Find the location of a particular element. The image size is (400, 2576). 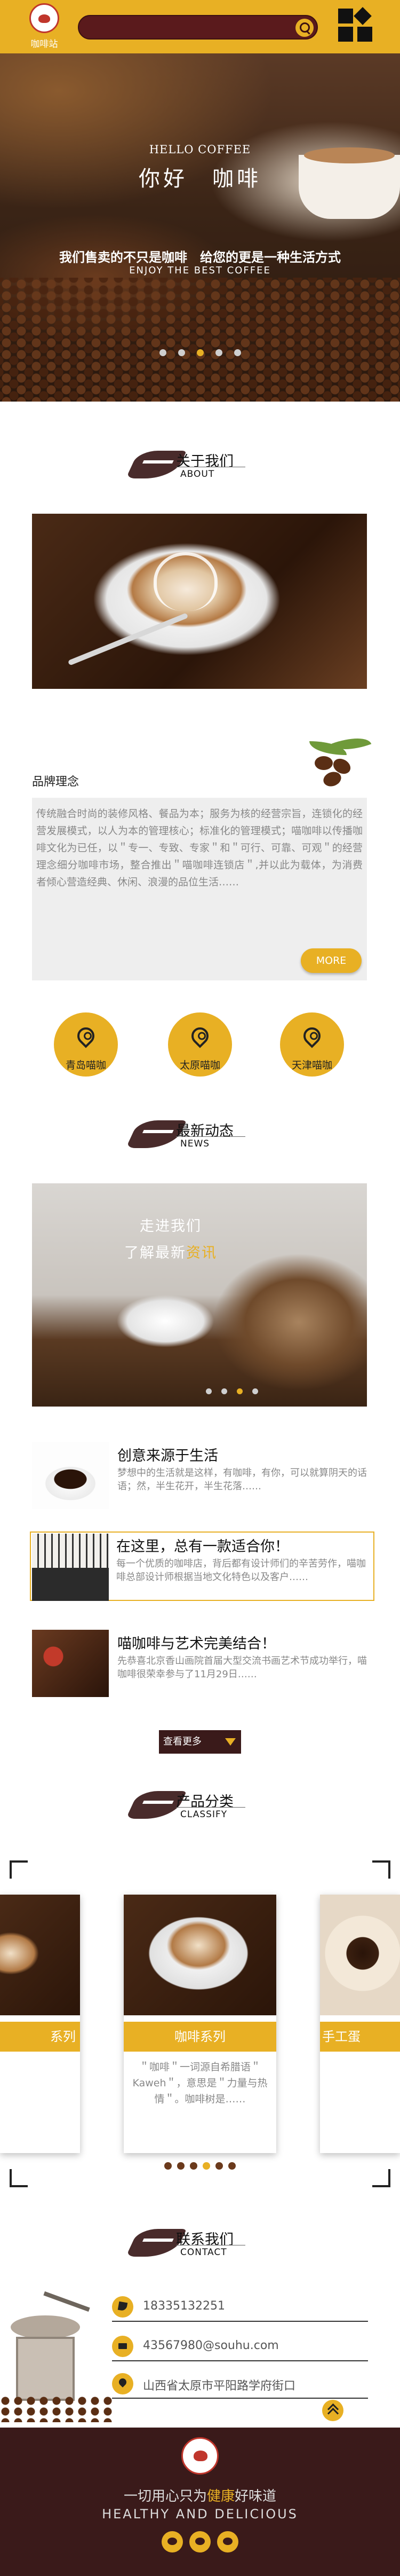

about-latte-image is located at coordinates (199, 601).